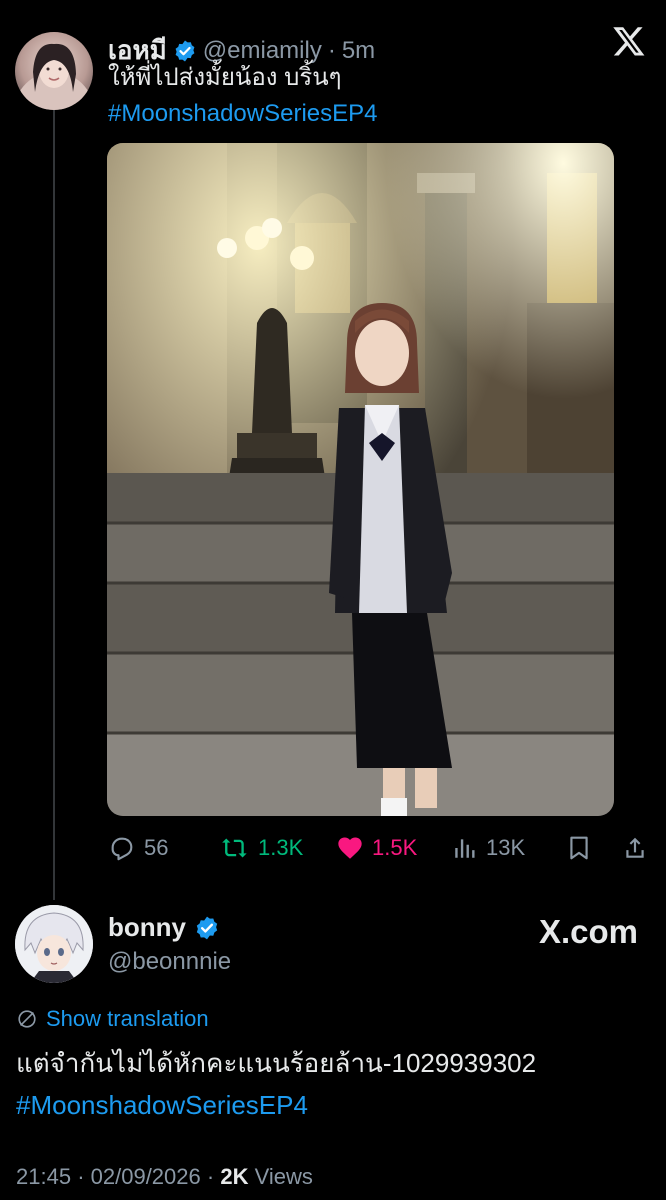  I want to click on views-count: 13K, so click(506, 847).